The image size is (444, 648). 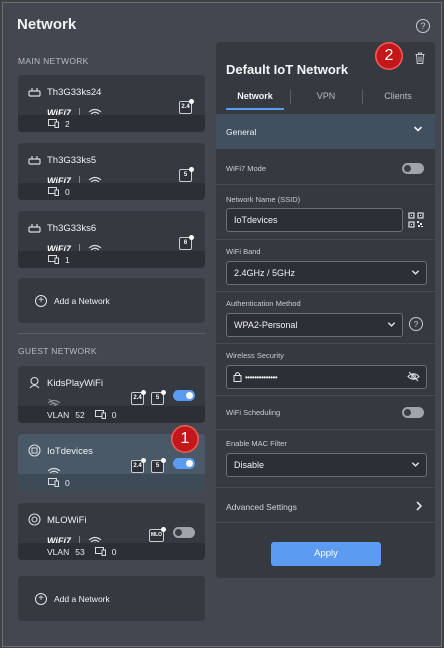 I want to click on guest-network-card-kidsplaywifi: KidsPlayWiFi 2.4 5 VLAN 52 0, so click(x=111, y=394).